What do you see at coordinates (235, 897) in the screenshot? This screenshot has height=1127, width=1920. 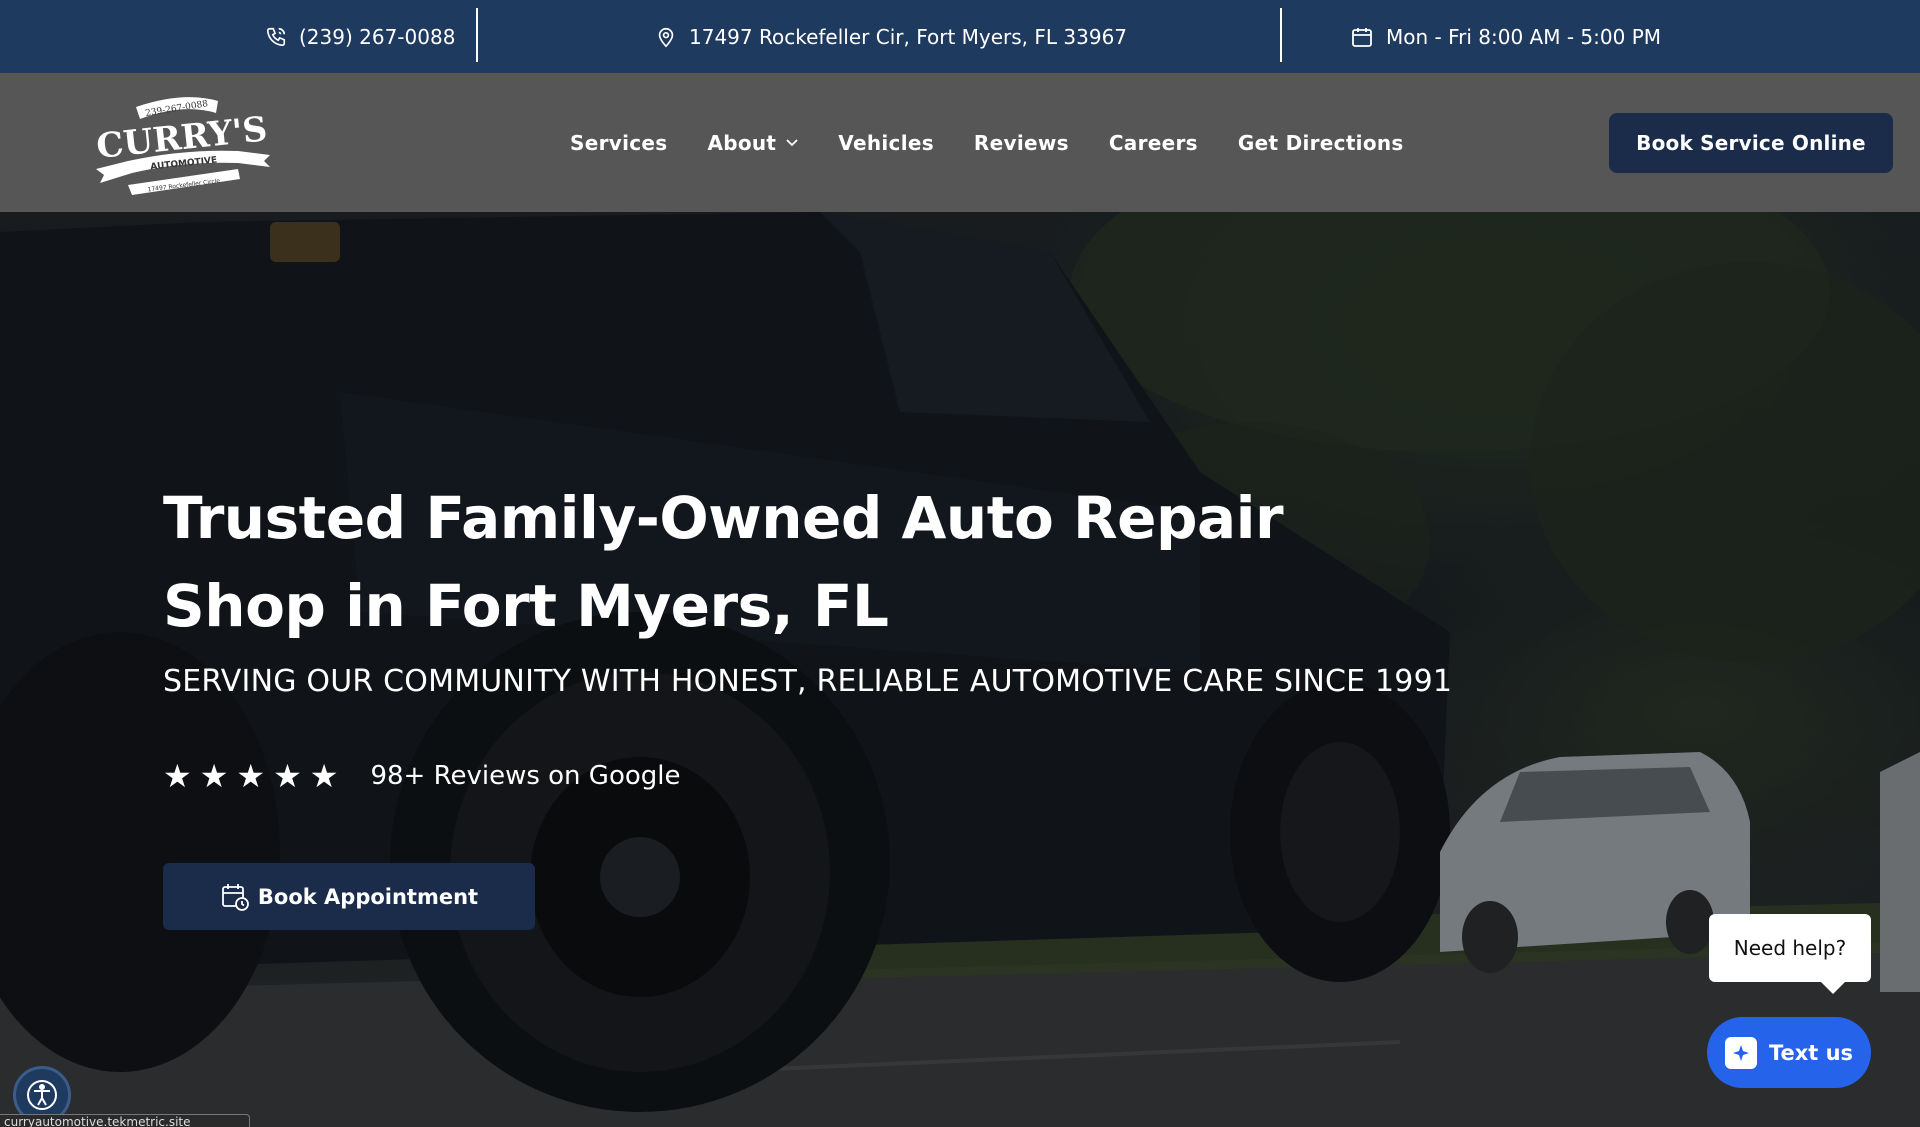 I see `calendar-clock-icon` at bounding box center [235, 897].